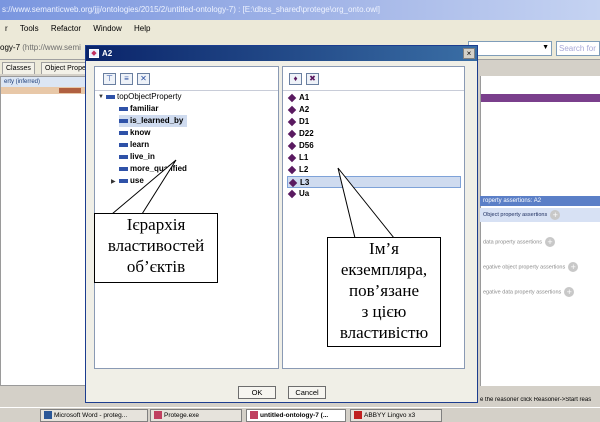 This screenshot has width=600, height=422. I want to click on negative-object-assertions-row: egative object property assertions +, so click(531, 267).